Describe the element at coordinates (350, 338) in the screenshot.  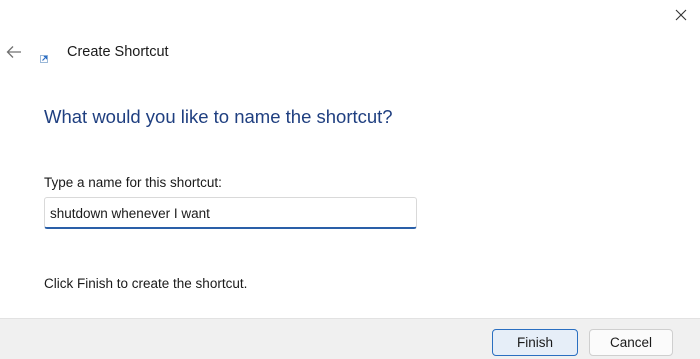
I see `dialog-footer: Finish Cancel` at that location.